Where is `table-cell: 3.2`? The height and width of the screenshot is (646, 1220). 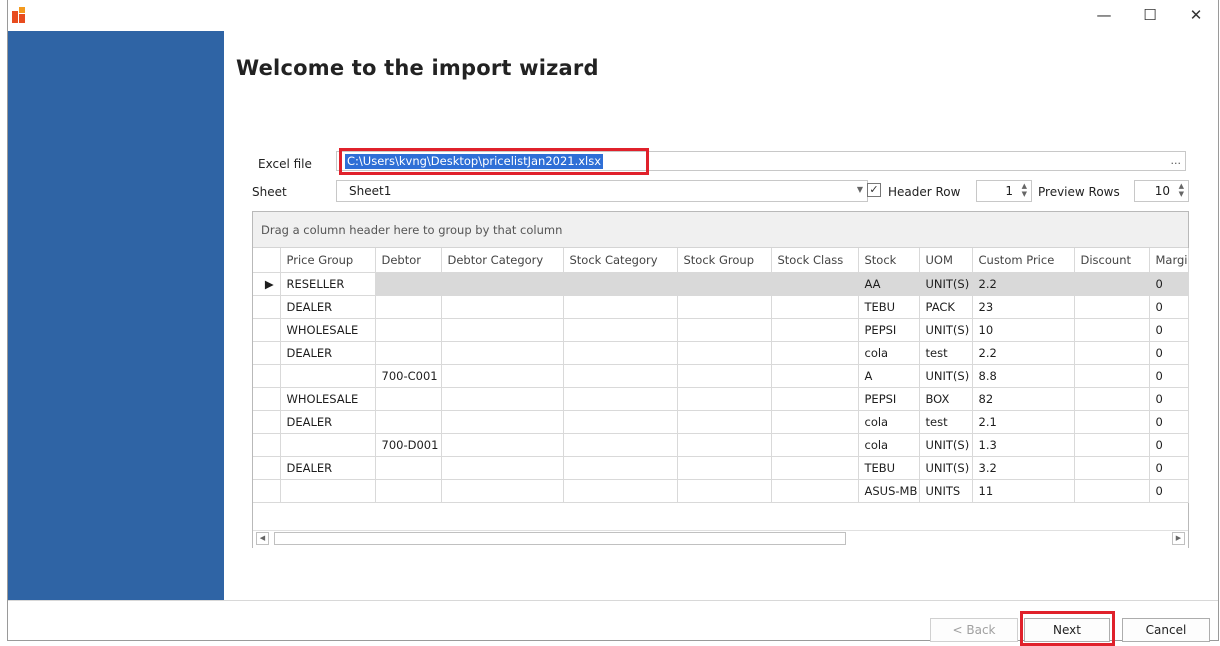 table-cell: 3.2 is located at coordinates (1023, 468).